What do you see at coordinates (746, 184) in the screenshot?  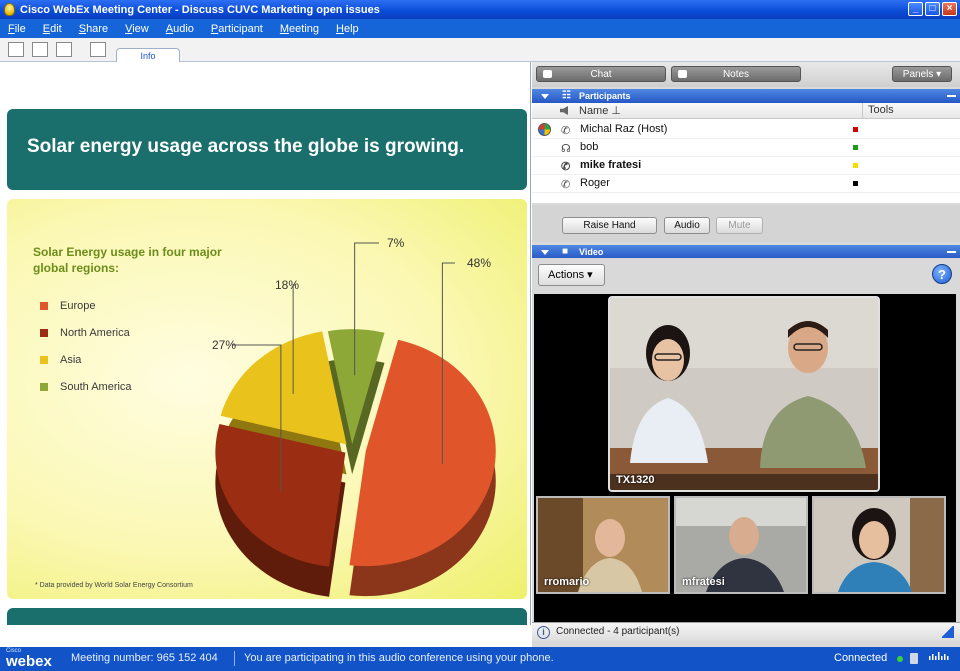 I see `participant-row: ✆ Roger` at bounding box center [746, 184].